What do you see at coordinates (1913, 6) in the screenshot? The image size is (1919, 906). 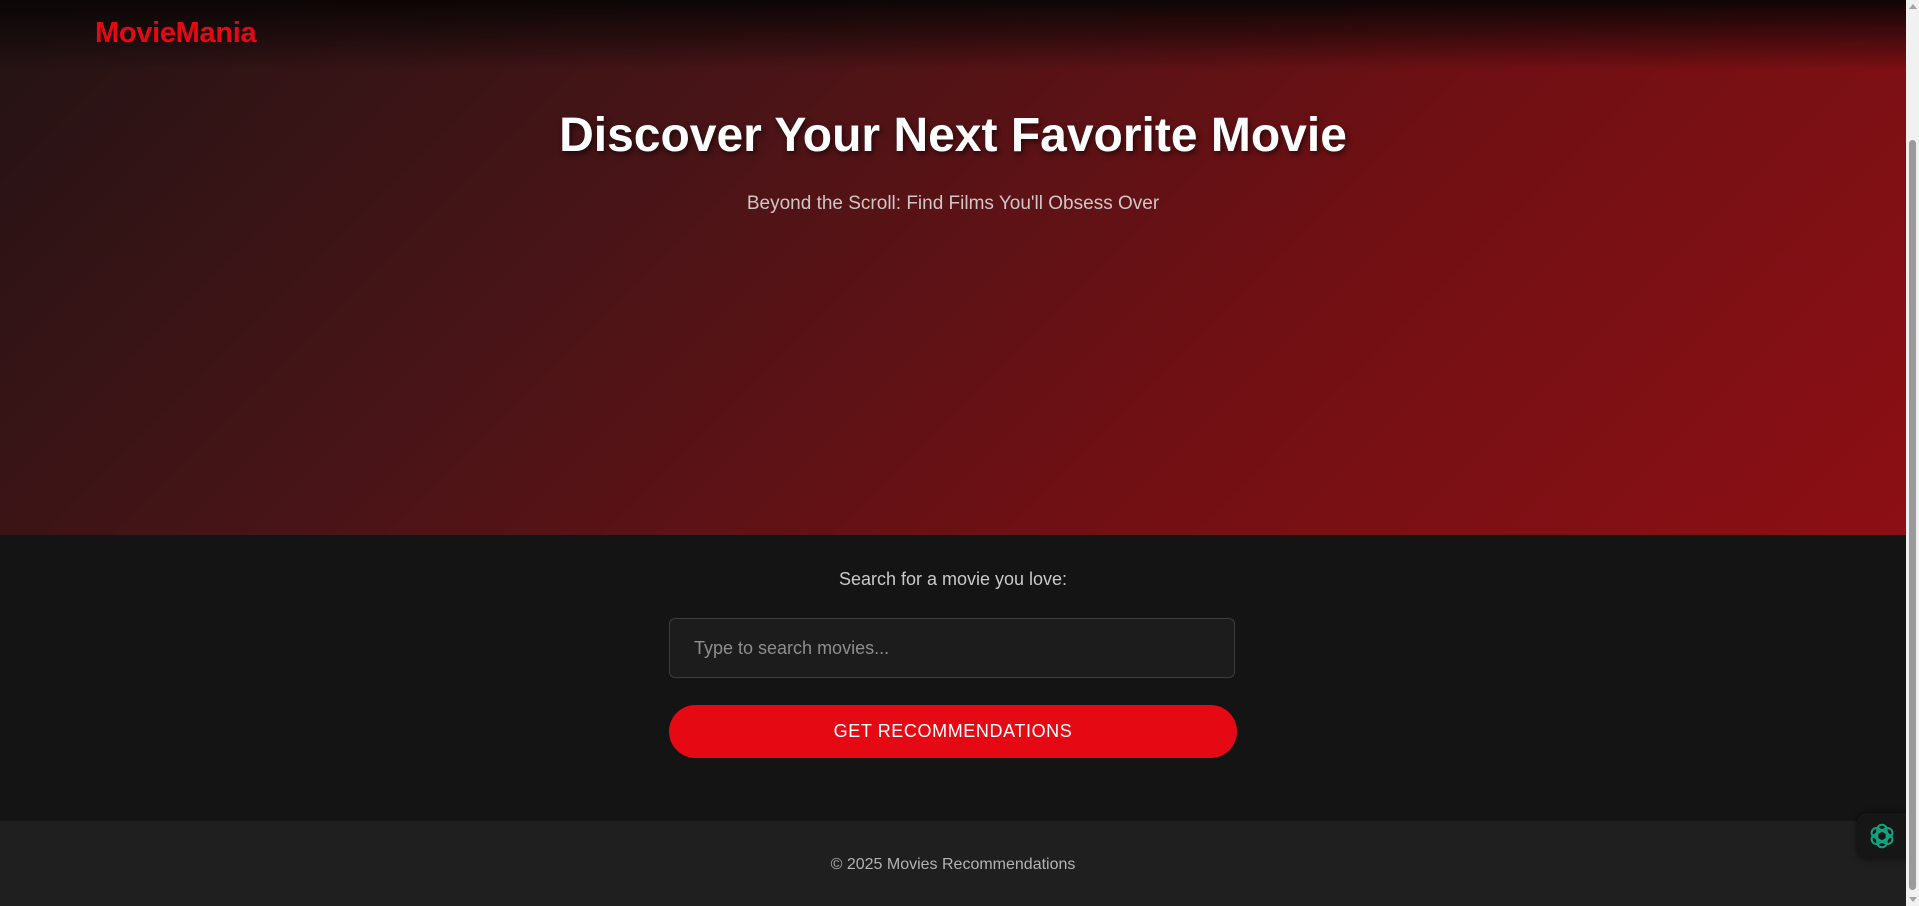 I see `scroll-up-arrow-icon` at bounding box center [1913, 6].